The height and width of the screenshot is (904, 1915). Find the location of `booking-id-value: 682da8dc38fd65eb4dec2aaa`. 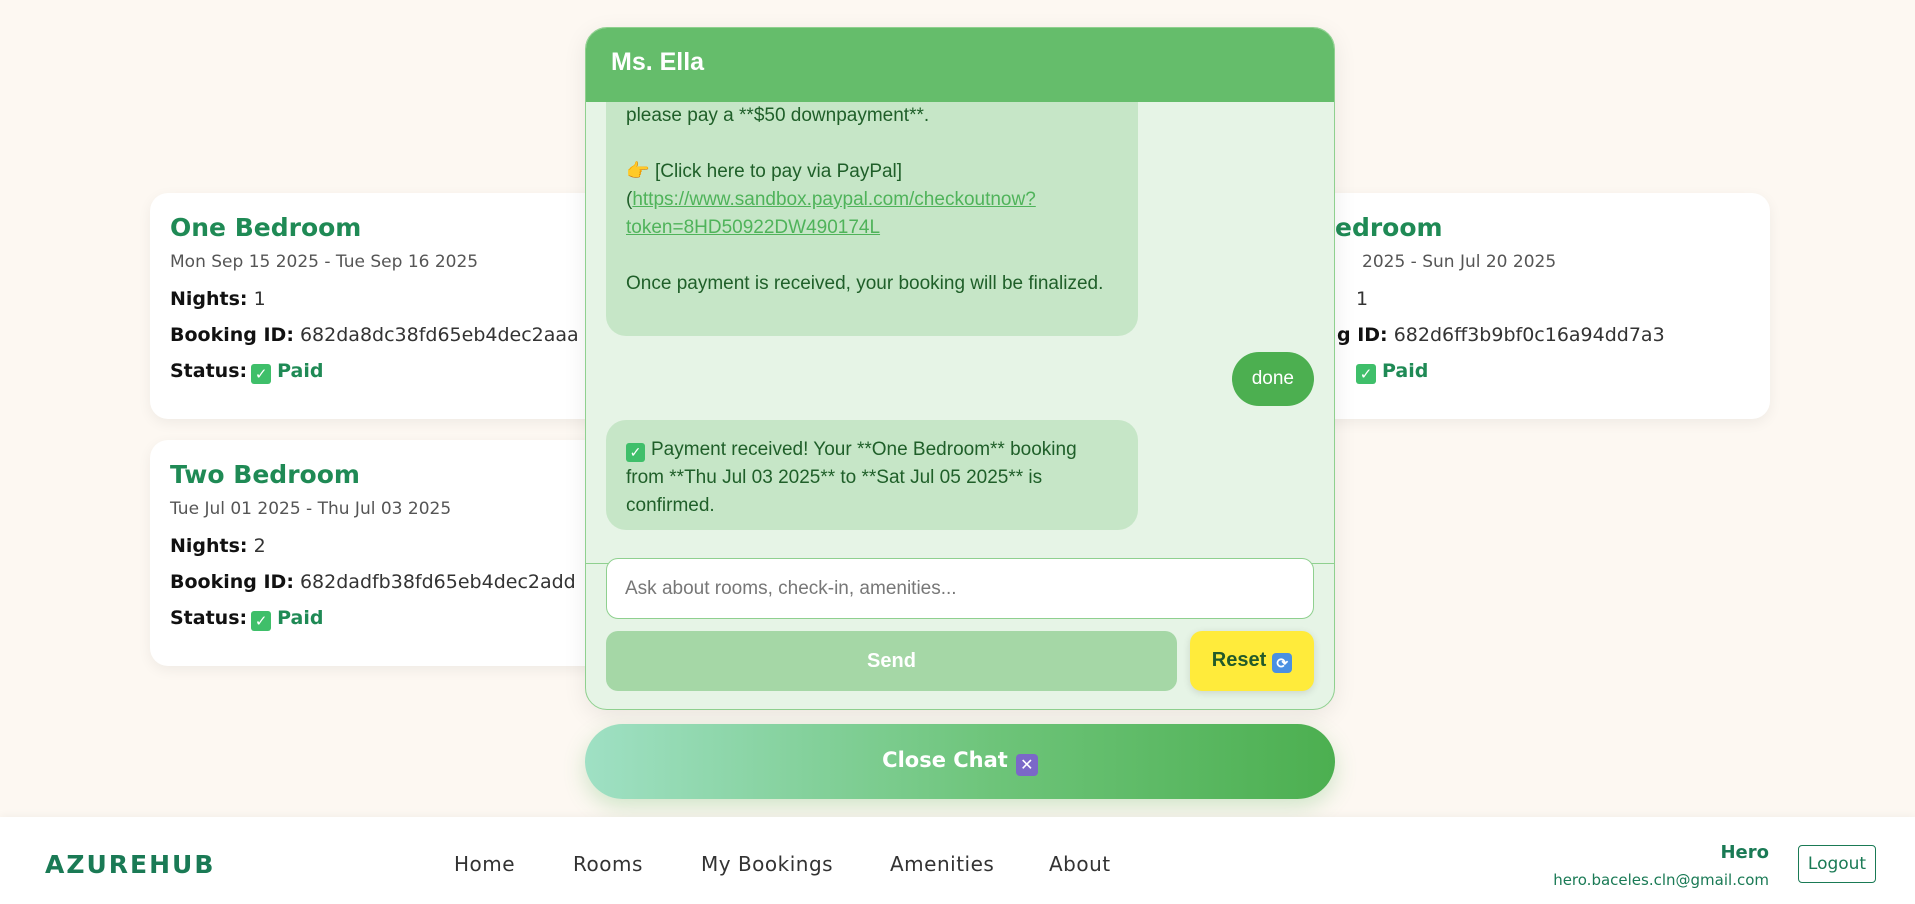

booking-id-value: 682da8dc38fd65eb4dec2aaa is located at coordinates (439, 335).